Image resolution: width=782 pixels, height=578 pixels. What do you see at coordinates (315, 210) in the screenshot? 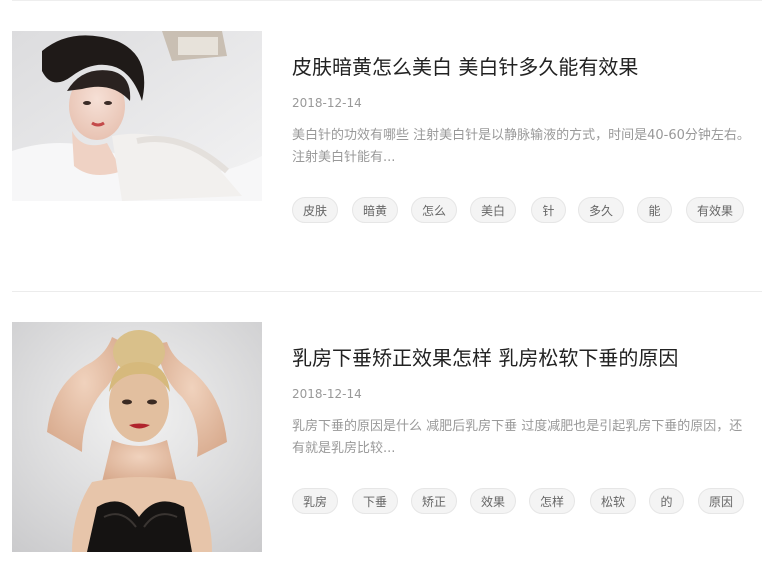
I see `tag-chip: 皮肤` at bounding box center [315, 210].